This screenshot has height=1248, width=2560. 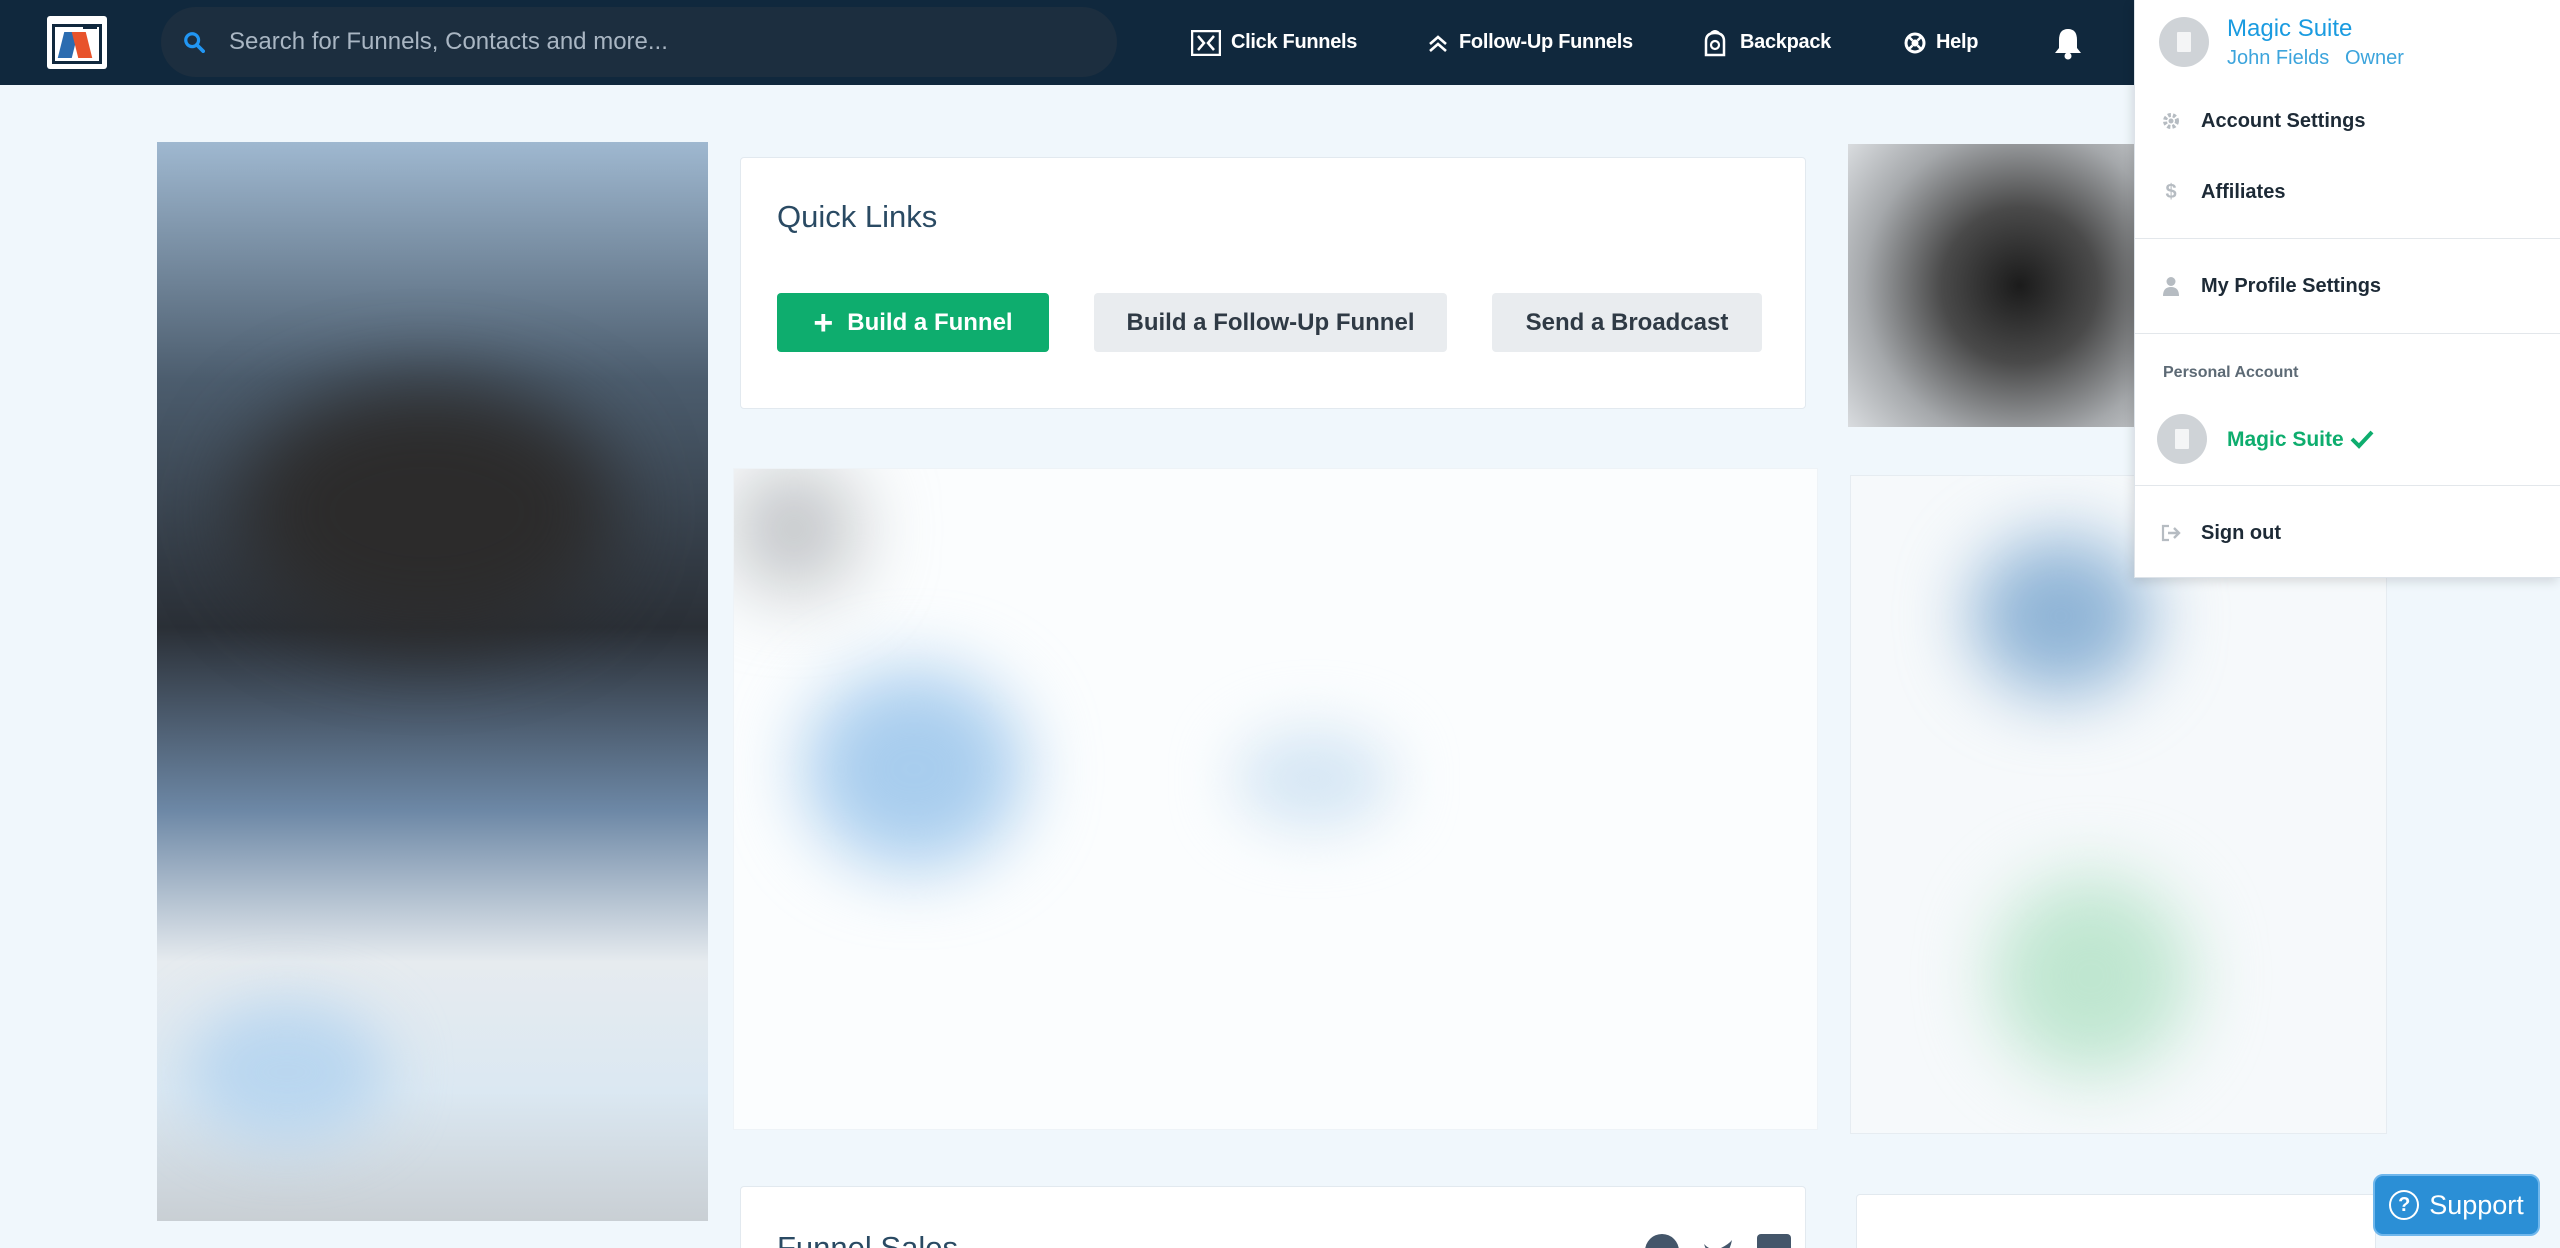 I want to click on user-name: John Fields, so click(x=2278, y=58).